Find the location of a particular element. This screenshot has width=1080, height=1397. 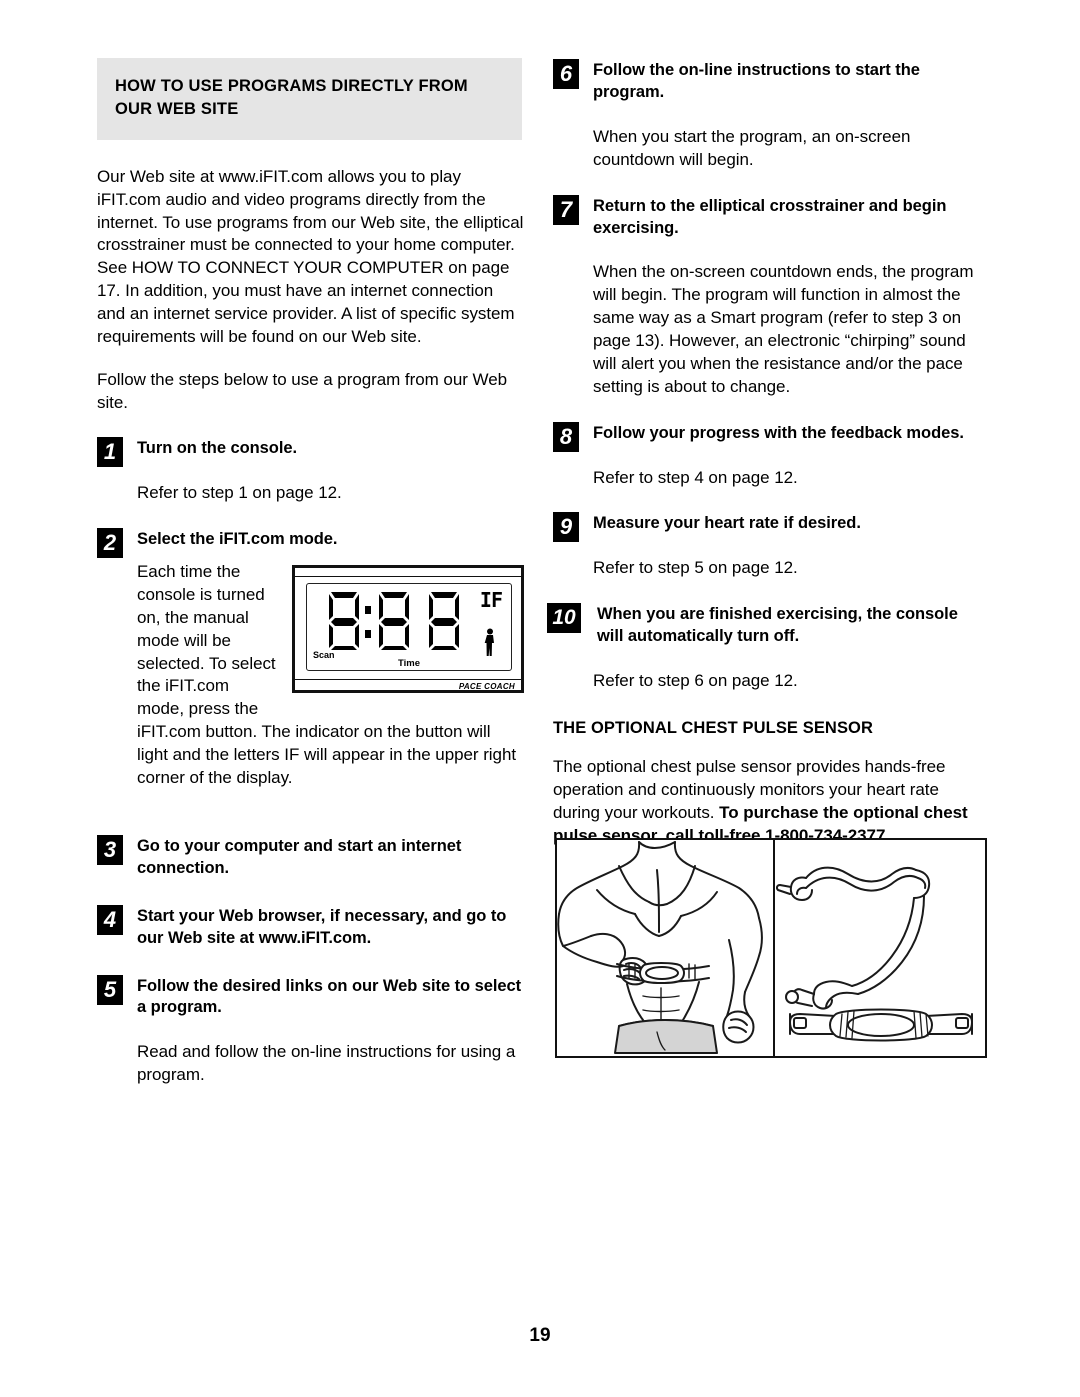

step-9-body: Refer to step 5 on page 12. is located at coordinates (695, 568).